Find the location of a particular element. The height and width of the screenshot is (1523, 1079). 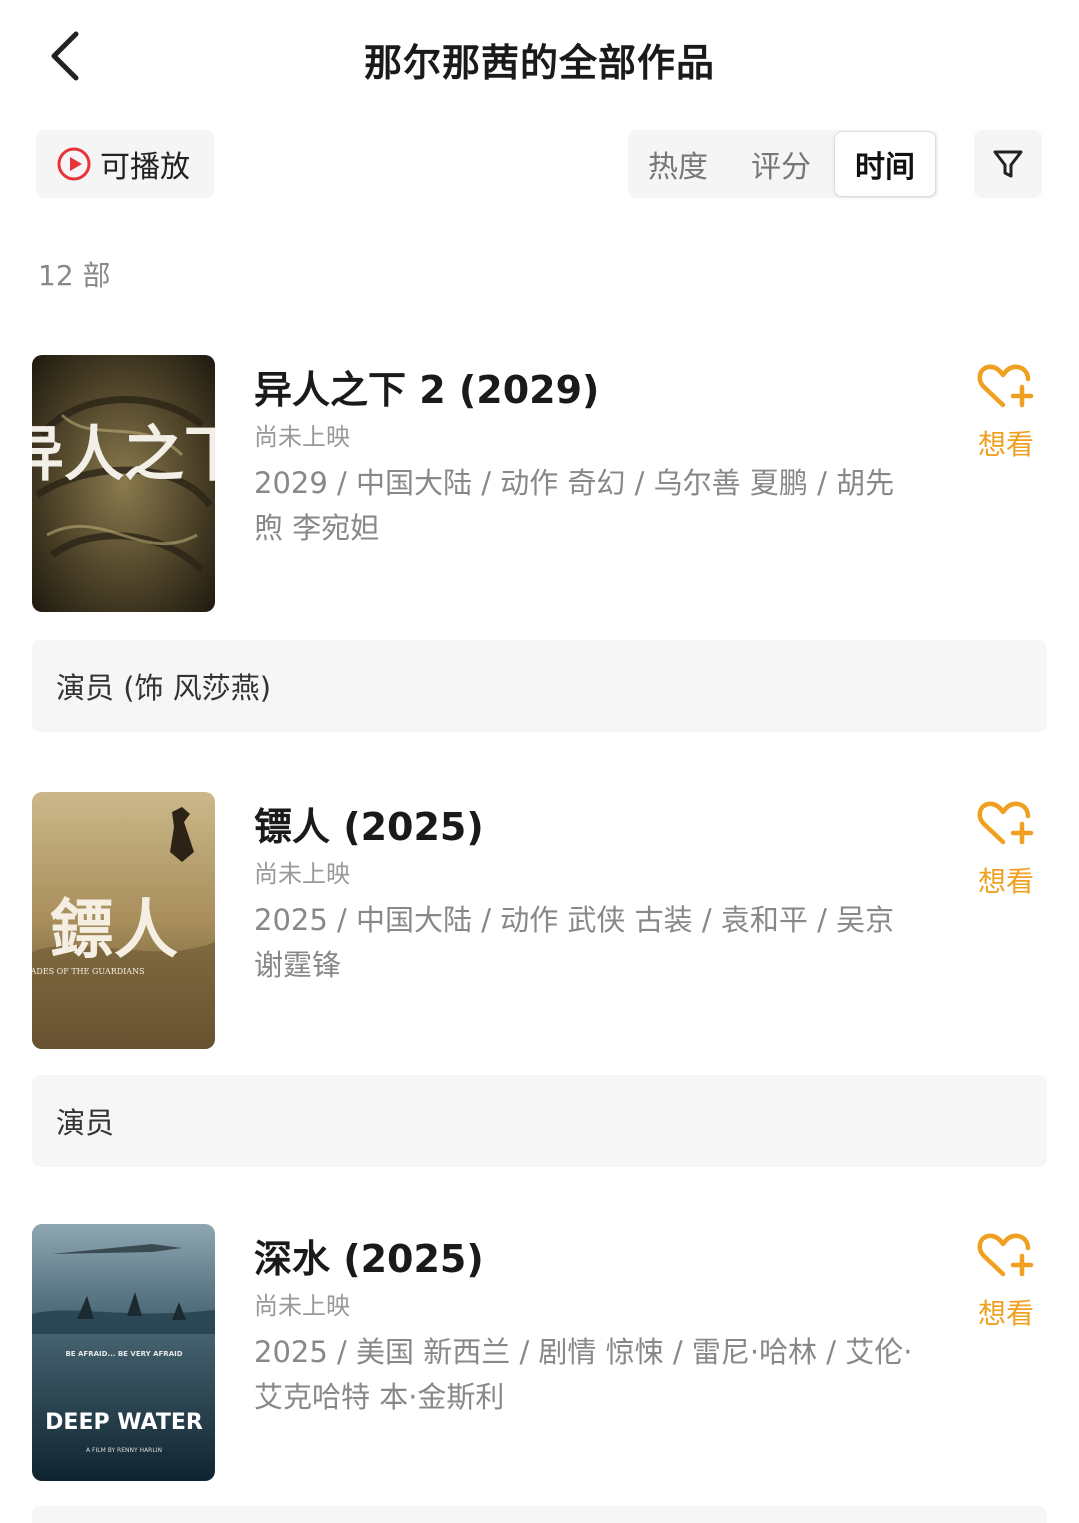

page-title: 那尔那茜的全部作品 is located at coordinates (539, 63).